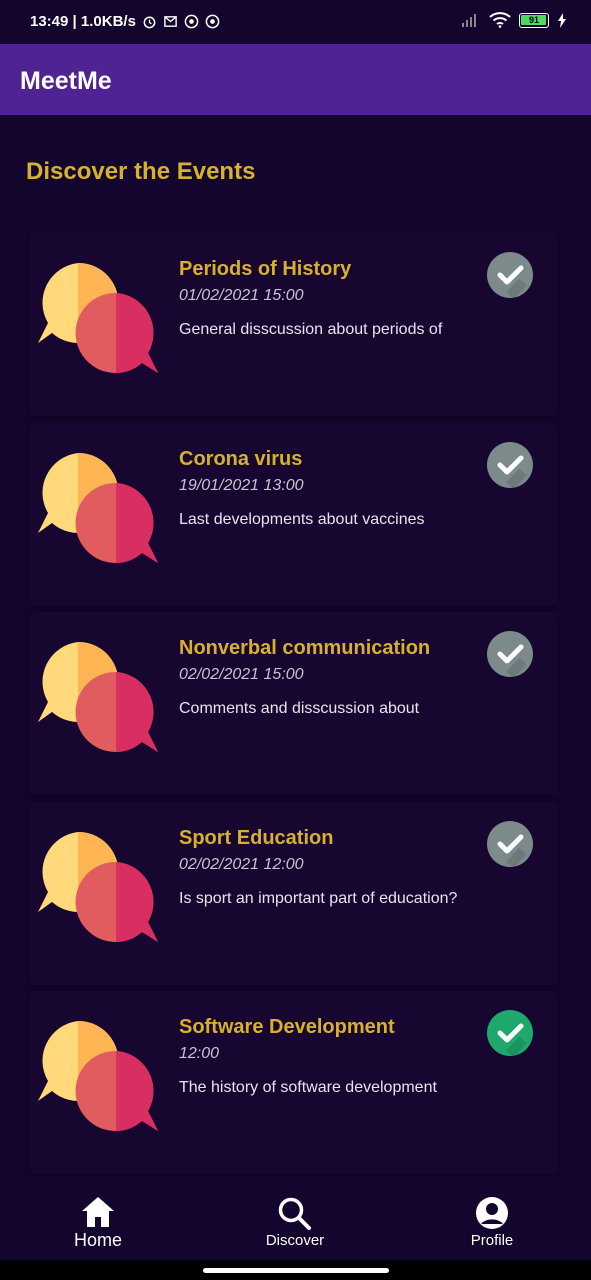  I want to click on search-icon, so click(294, 1213).